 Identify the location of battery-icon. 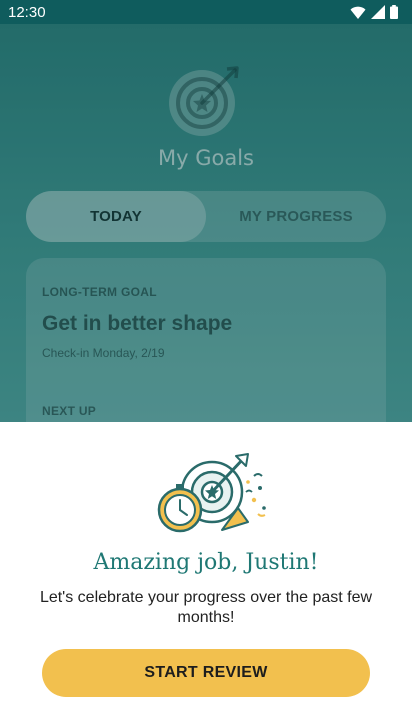
(394, 12).